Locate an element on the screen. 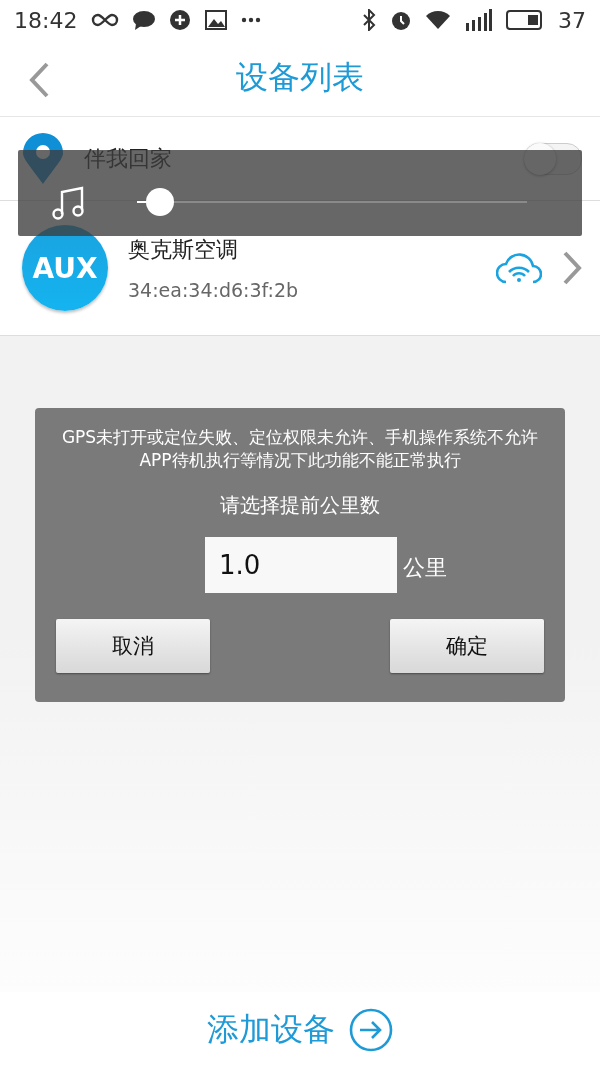 The height and width of the screenshot is (1067, 600). back-icon is located at coordinates (39, 80).